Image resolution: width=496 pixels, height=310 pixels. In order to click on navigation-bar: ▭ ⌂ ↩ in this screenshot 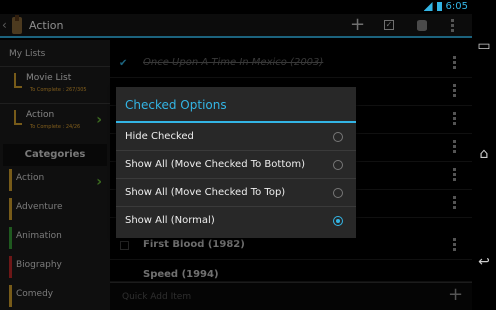, I will do `click(484, 155)`.